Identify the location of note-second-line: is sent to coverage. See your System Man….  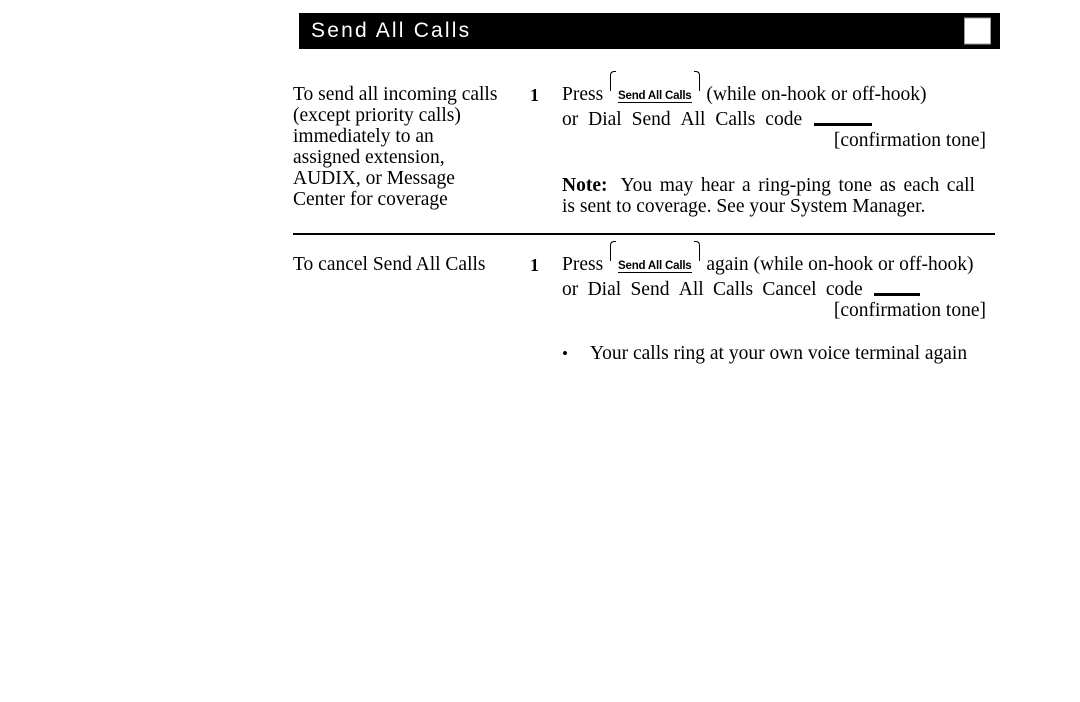
(744, 206).